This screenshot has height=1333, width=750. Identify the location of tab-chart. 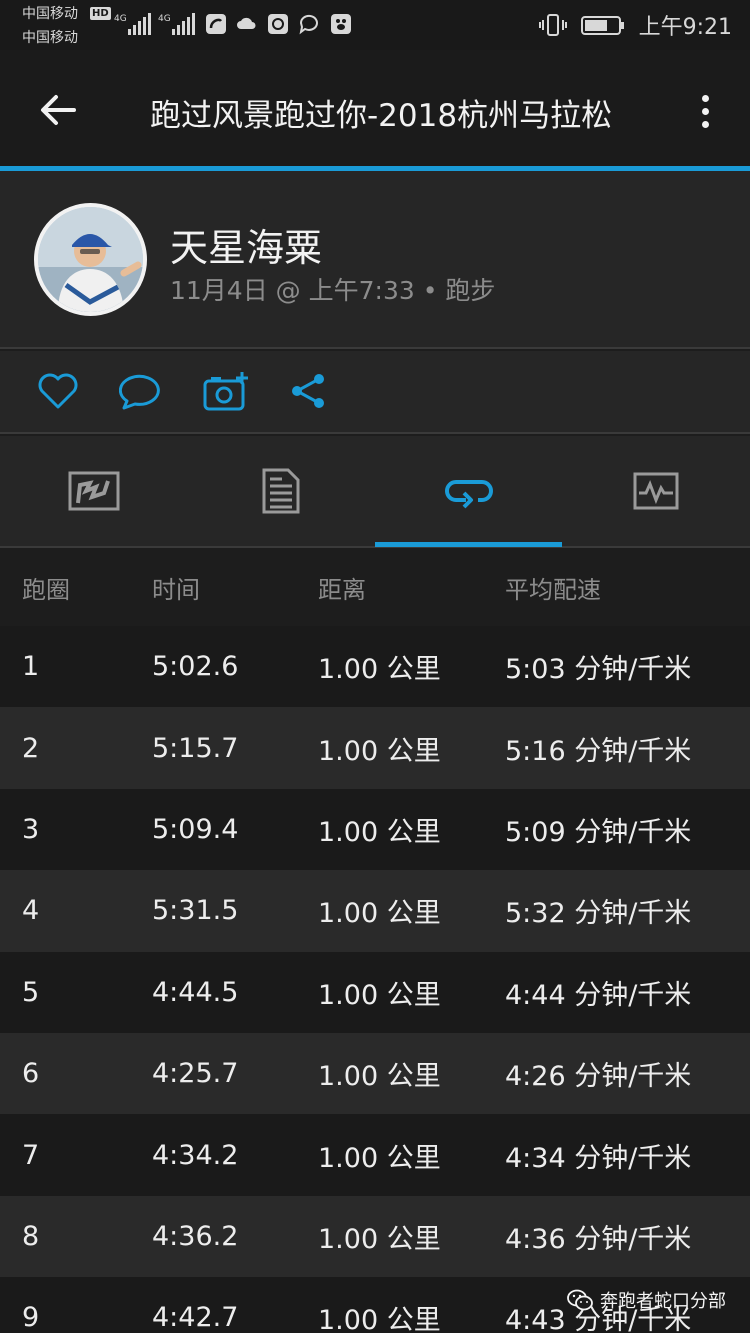
(655, 491).